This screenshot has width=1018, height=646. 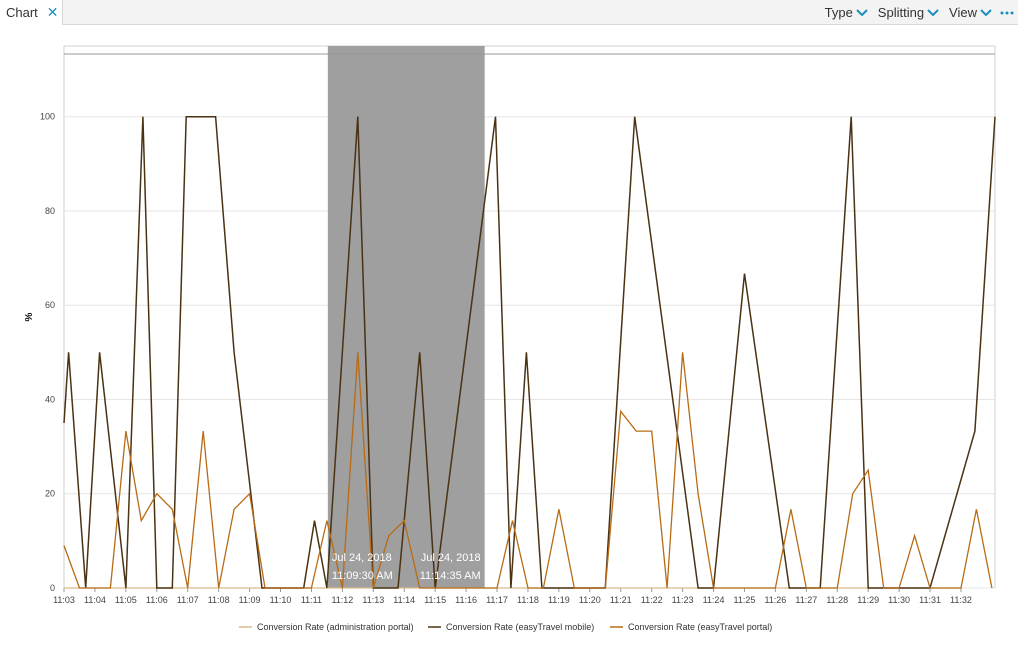 I want to click on more-options-icon, so click(x=1007, y=13).